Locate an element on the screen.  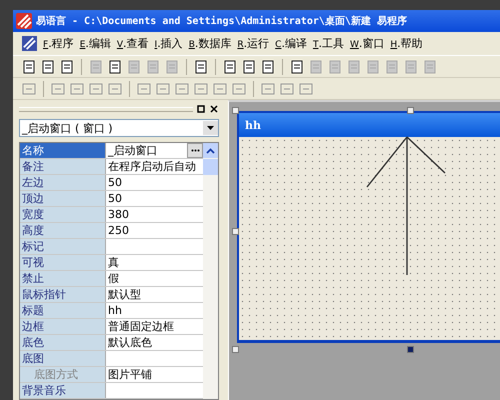
property-name: 禁止 is located at coordinates (63, 278).